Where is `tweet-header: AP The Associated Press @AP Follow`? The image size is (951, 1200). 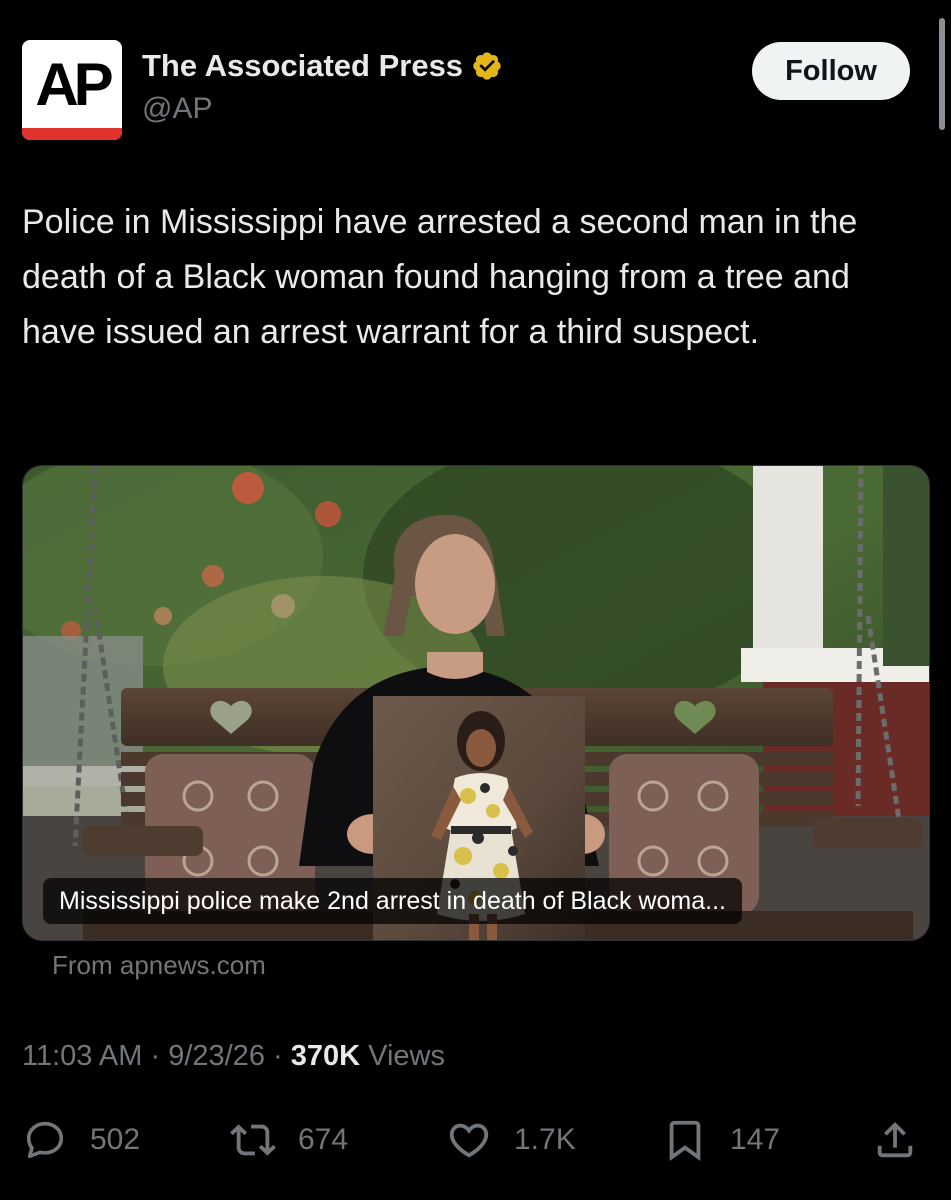
tweet-header: AP The Associated Press @AP Follow is located at coordinates (467, 91).